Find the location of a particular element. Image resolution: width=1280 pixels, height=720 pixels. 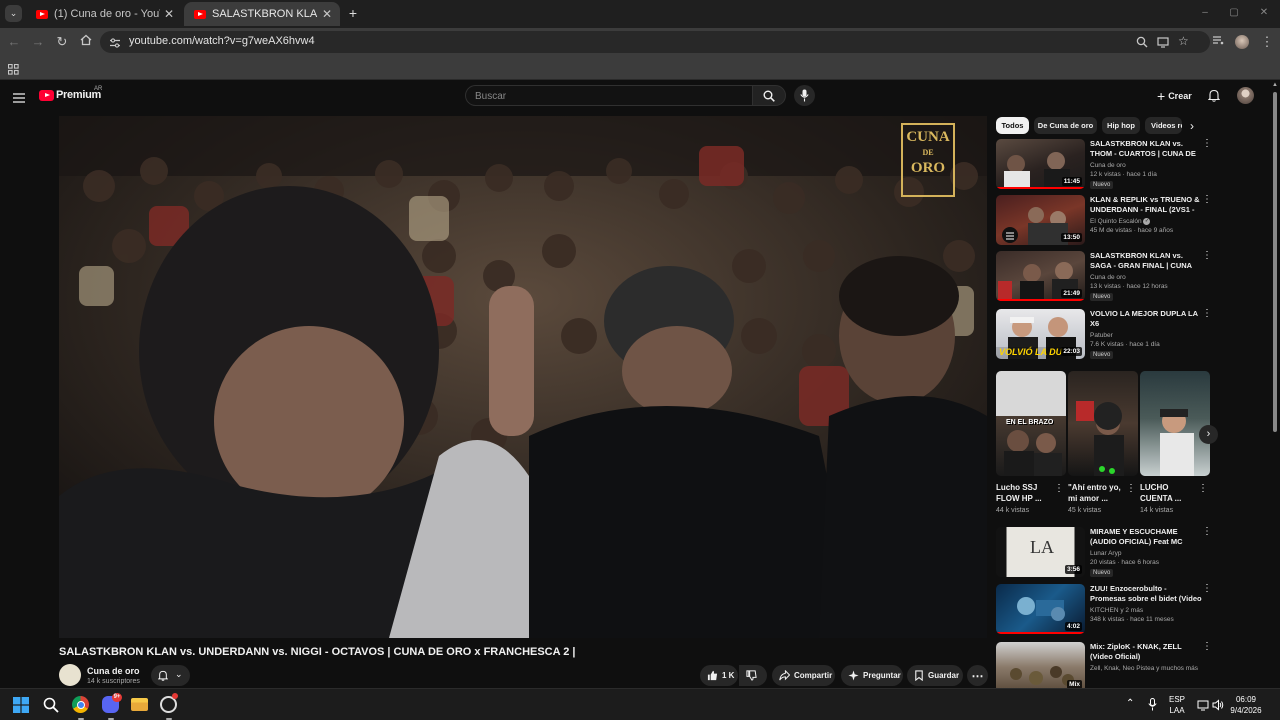

reload-icon: ↻ is located at coordinates (62, 42).